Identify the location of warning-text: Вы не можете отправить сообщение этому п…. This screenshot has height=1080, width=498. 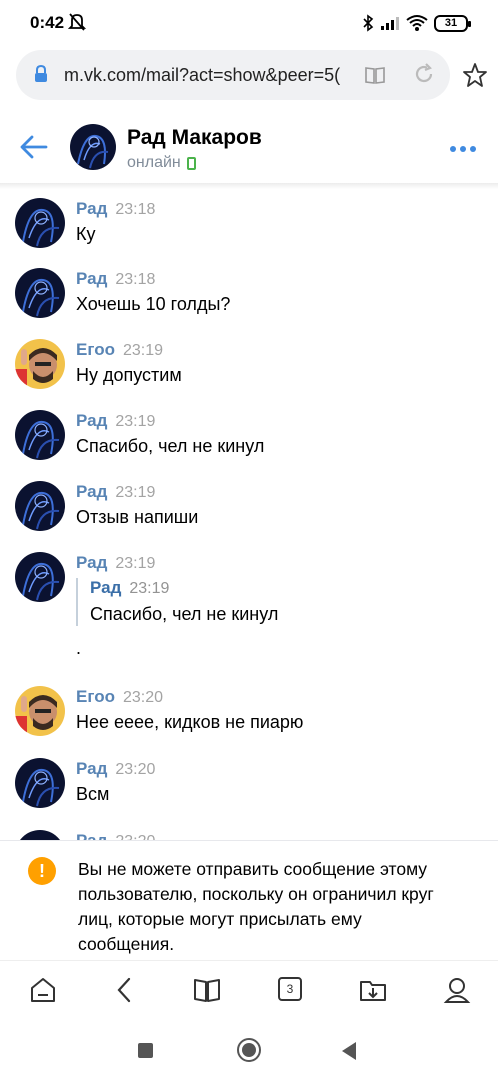
(256, 906).